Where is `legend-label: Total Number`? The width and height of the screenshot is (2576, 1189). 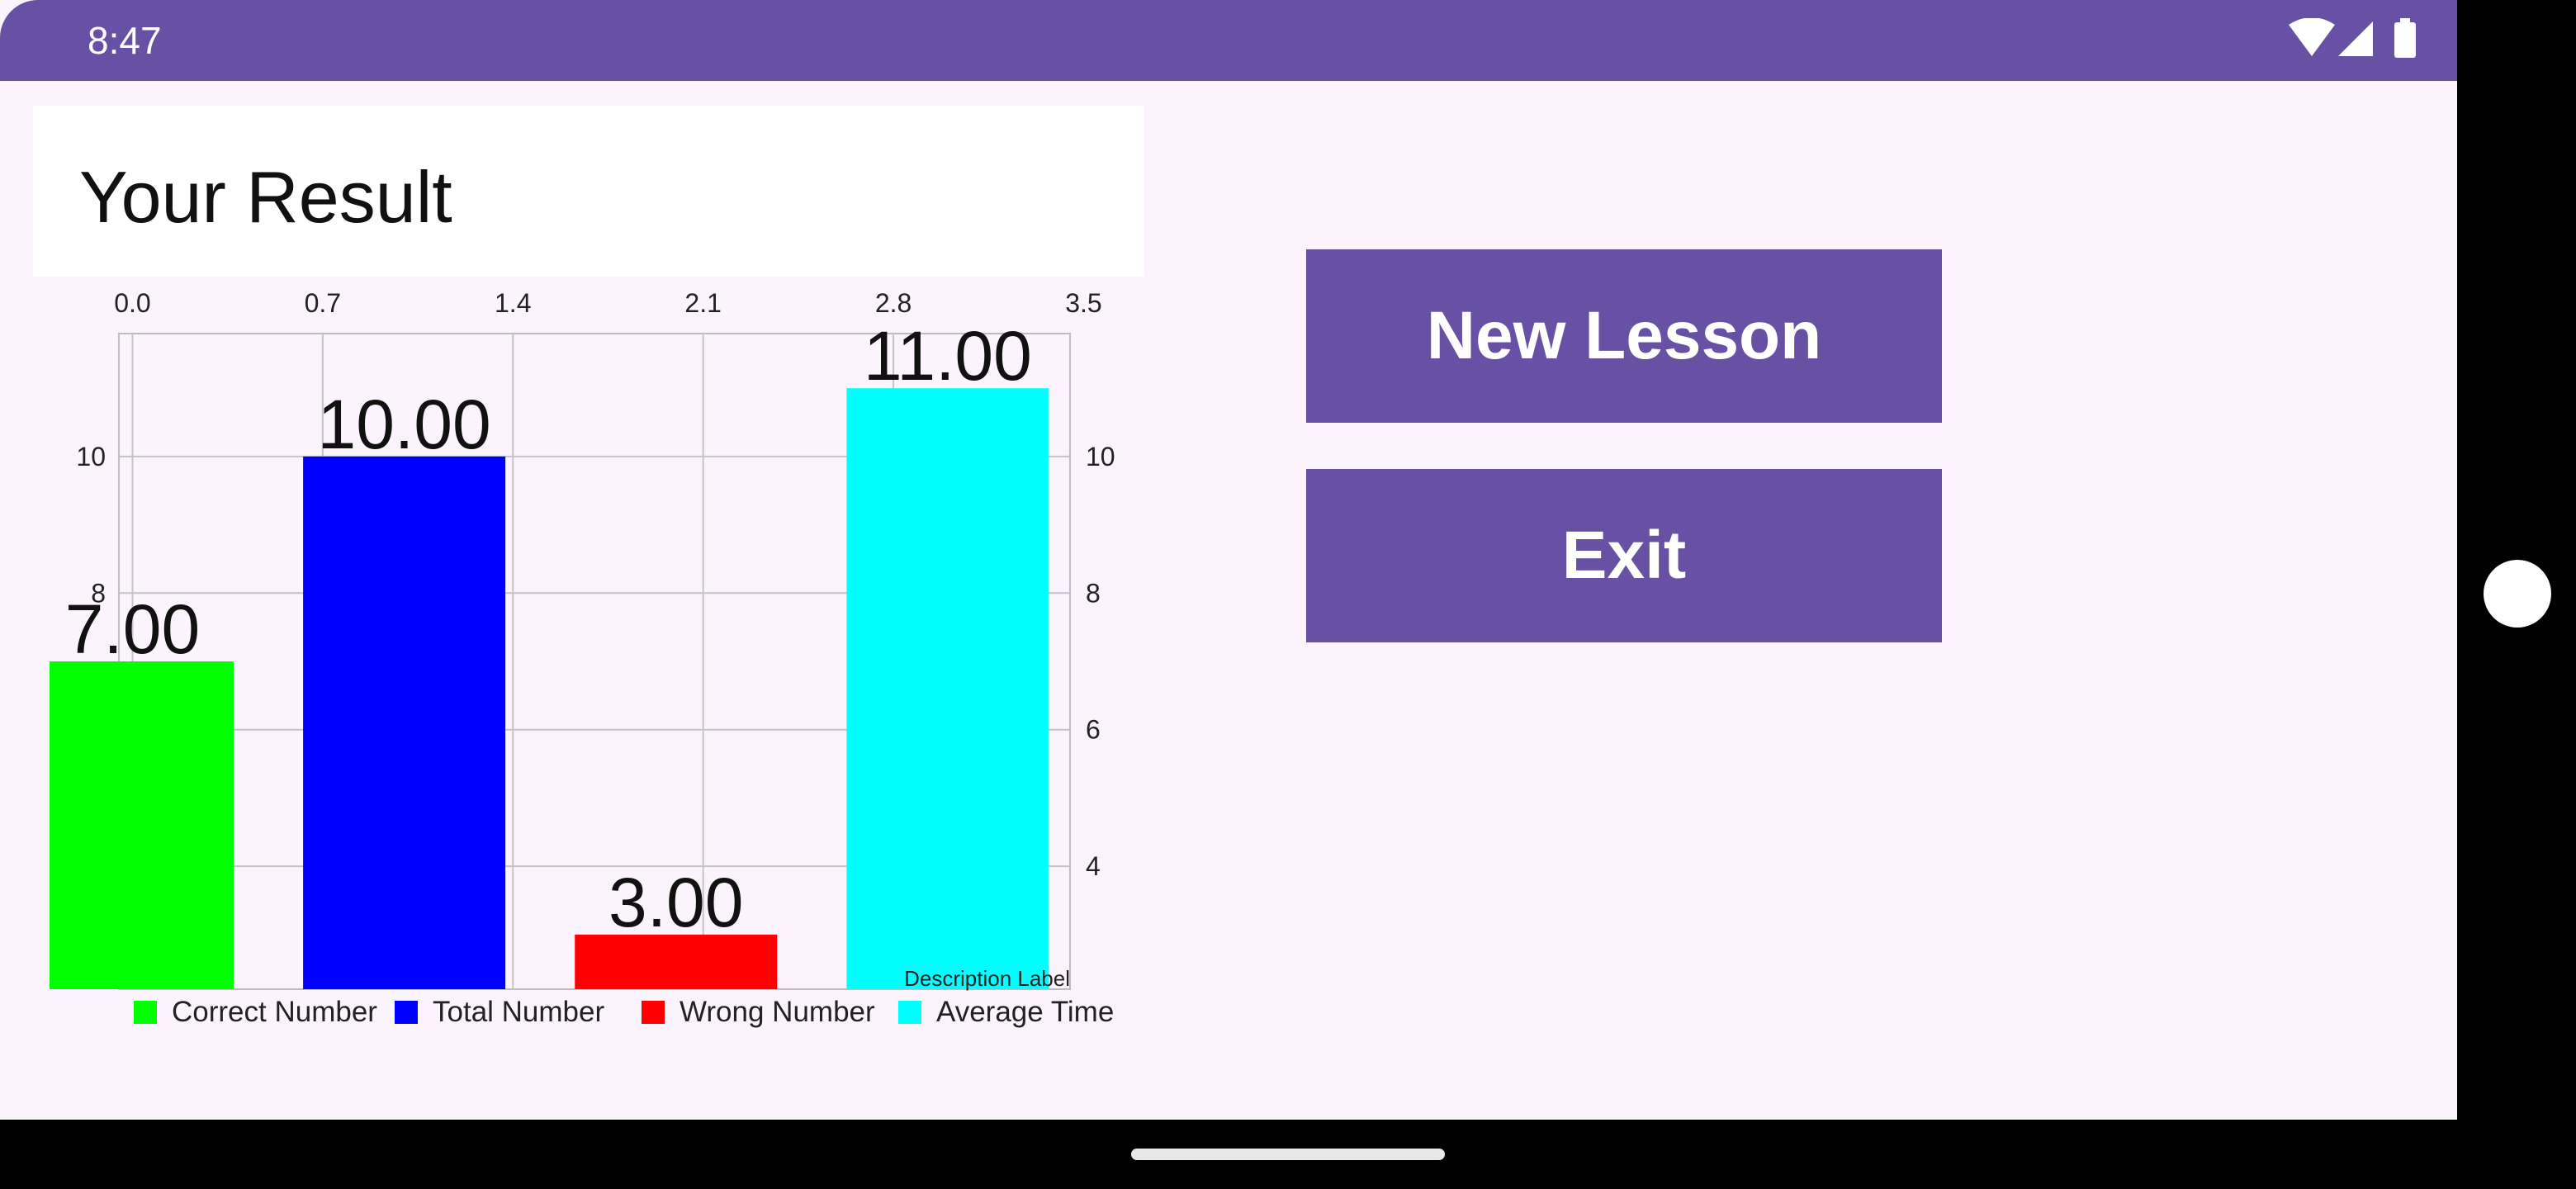 legend-label: Total Number is located at coordinates (518, 1012).